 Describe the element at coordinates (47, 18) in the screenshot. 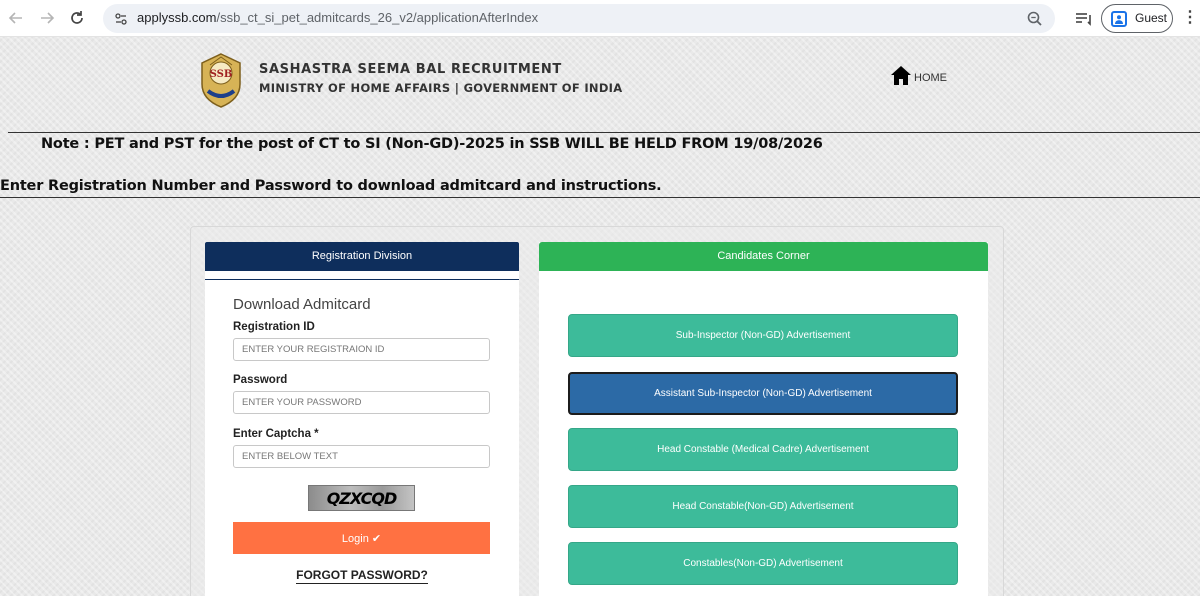

I see `forward-icon` at that location.